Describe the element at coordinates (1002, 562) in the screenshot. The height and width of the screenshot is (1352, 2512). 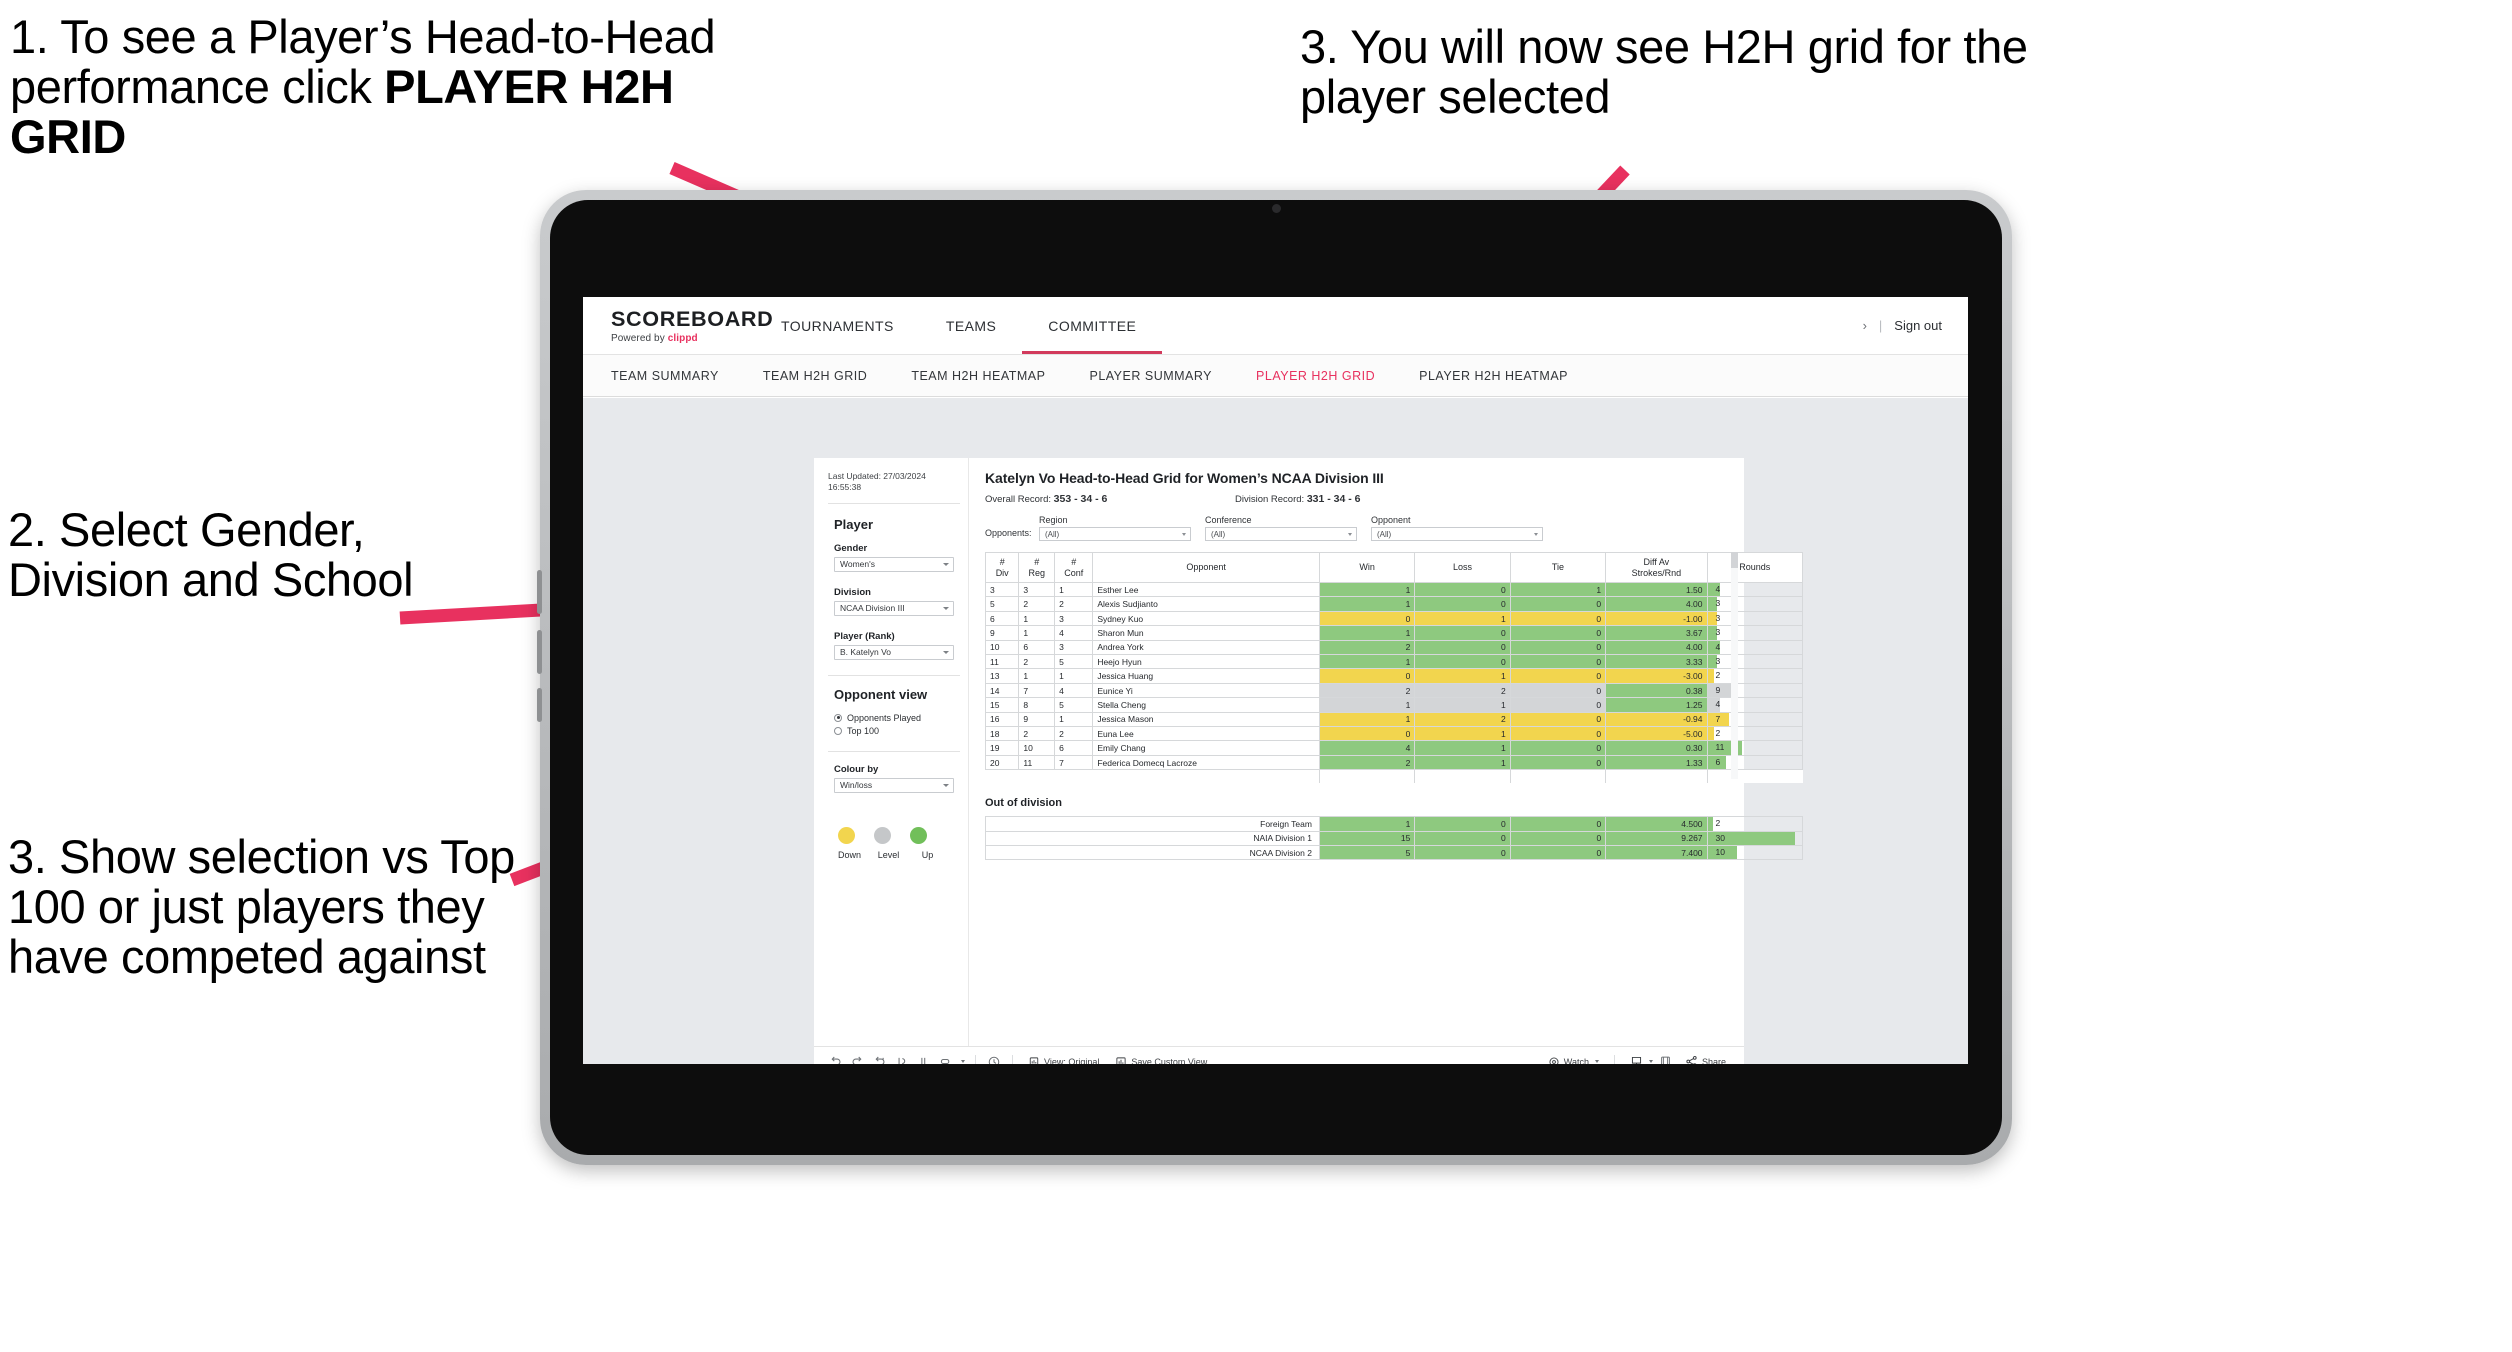
I see `col-div-line1: #` at that location.